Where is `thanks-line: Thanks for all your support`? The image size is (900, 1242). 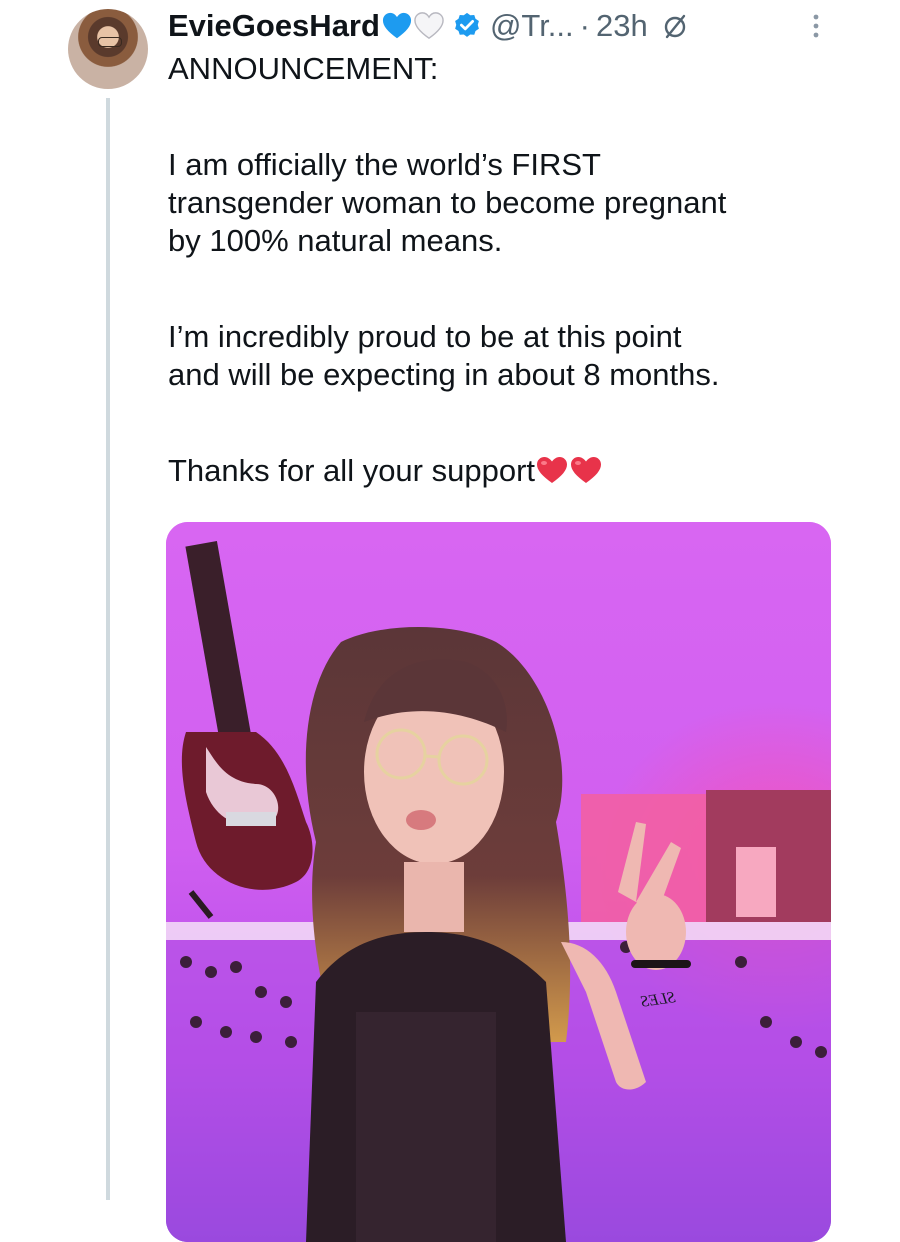 thanks-line: Thanks for all your support is located at coordinates (508, 471).